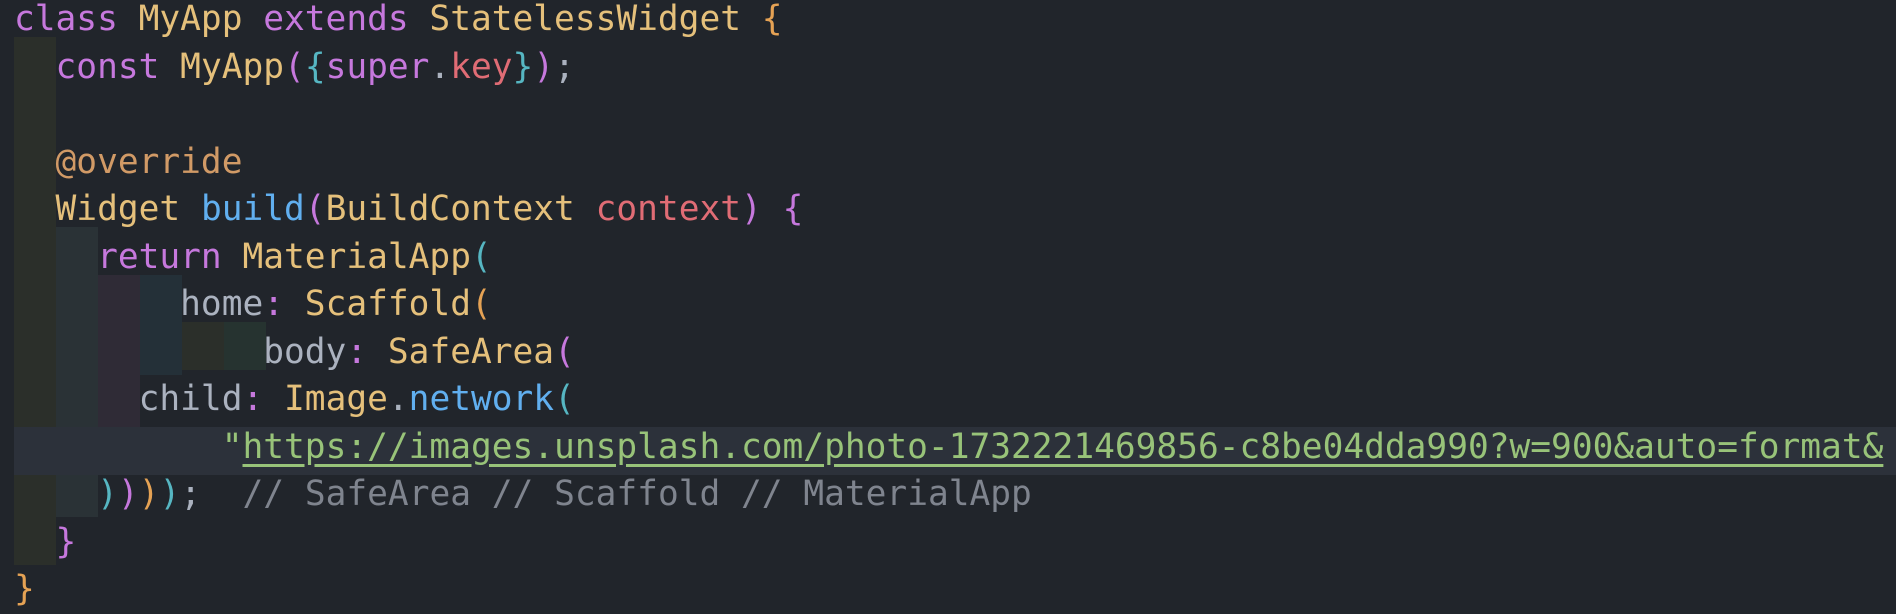  I want to click on code-line: home: Scaffold(, so click(253, 305).